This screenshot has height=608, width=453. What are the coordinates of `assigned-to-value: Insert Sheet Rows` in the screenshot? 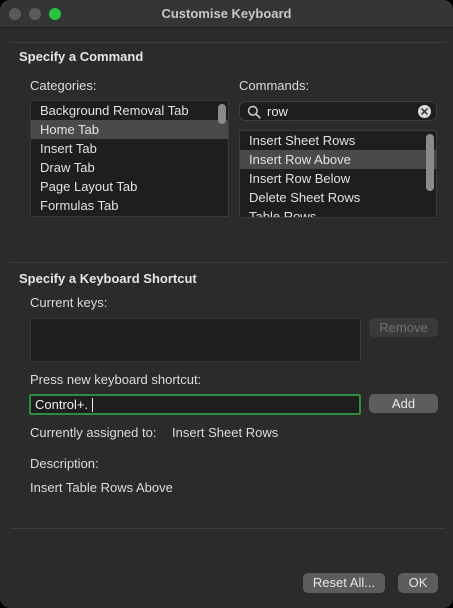 It's located at (225, 432).